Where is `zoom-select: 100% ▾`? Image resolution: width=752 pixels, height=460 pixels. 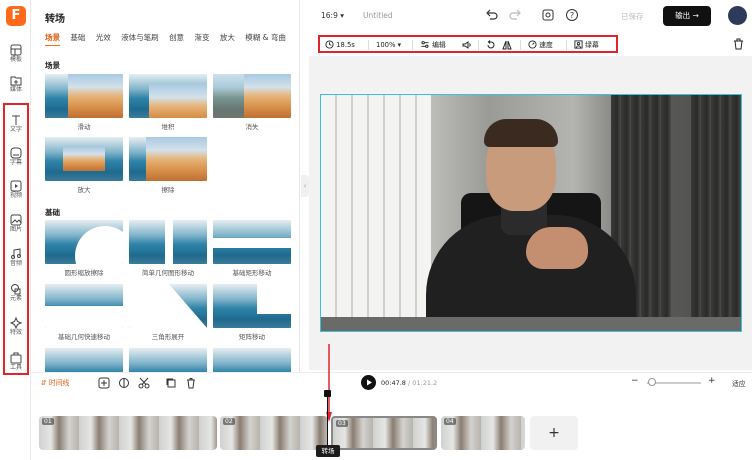
zoom-select: 100% ▾ is located at coordinates (388, 45).